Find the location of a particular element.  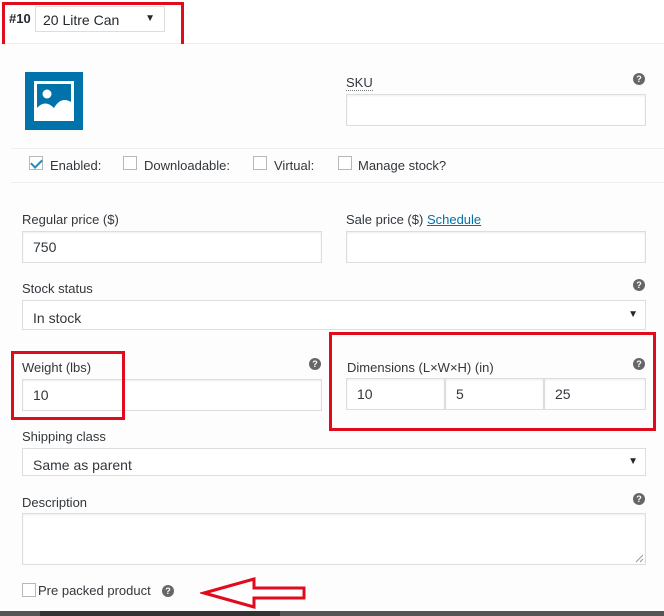

virtual-checkbox is located at coordinates (260, 163).